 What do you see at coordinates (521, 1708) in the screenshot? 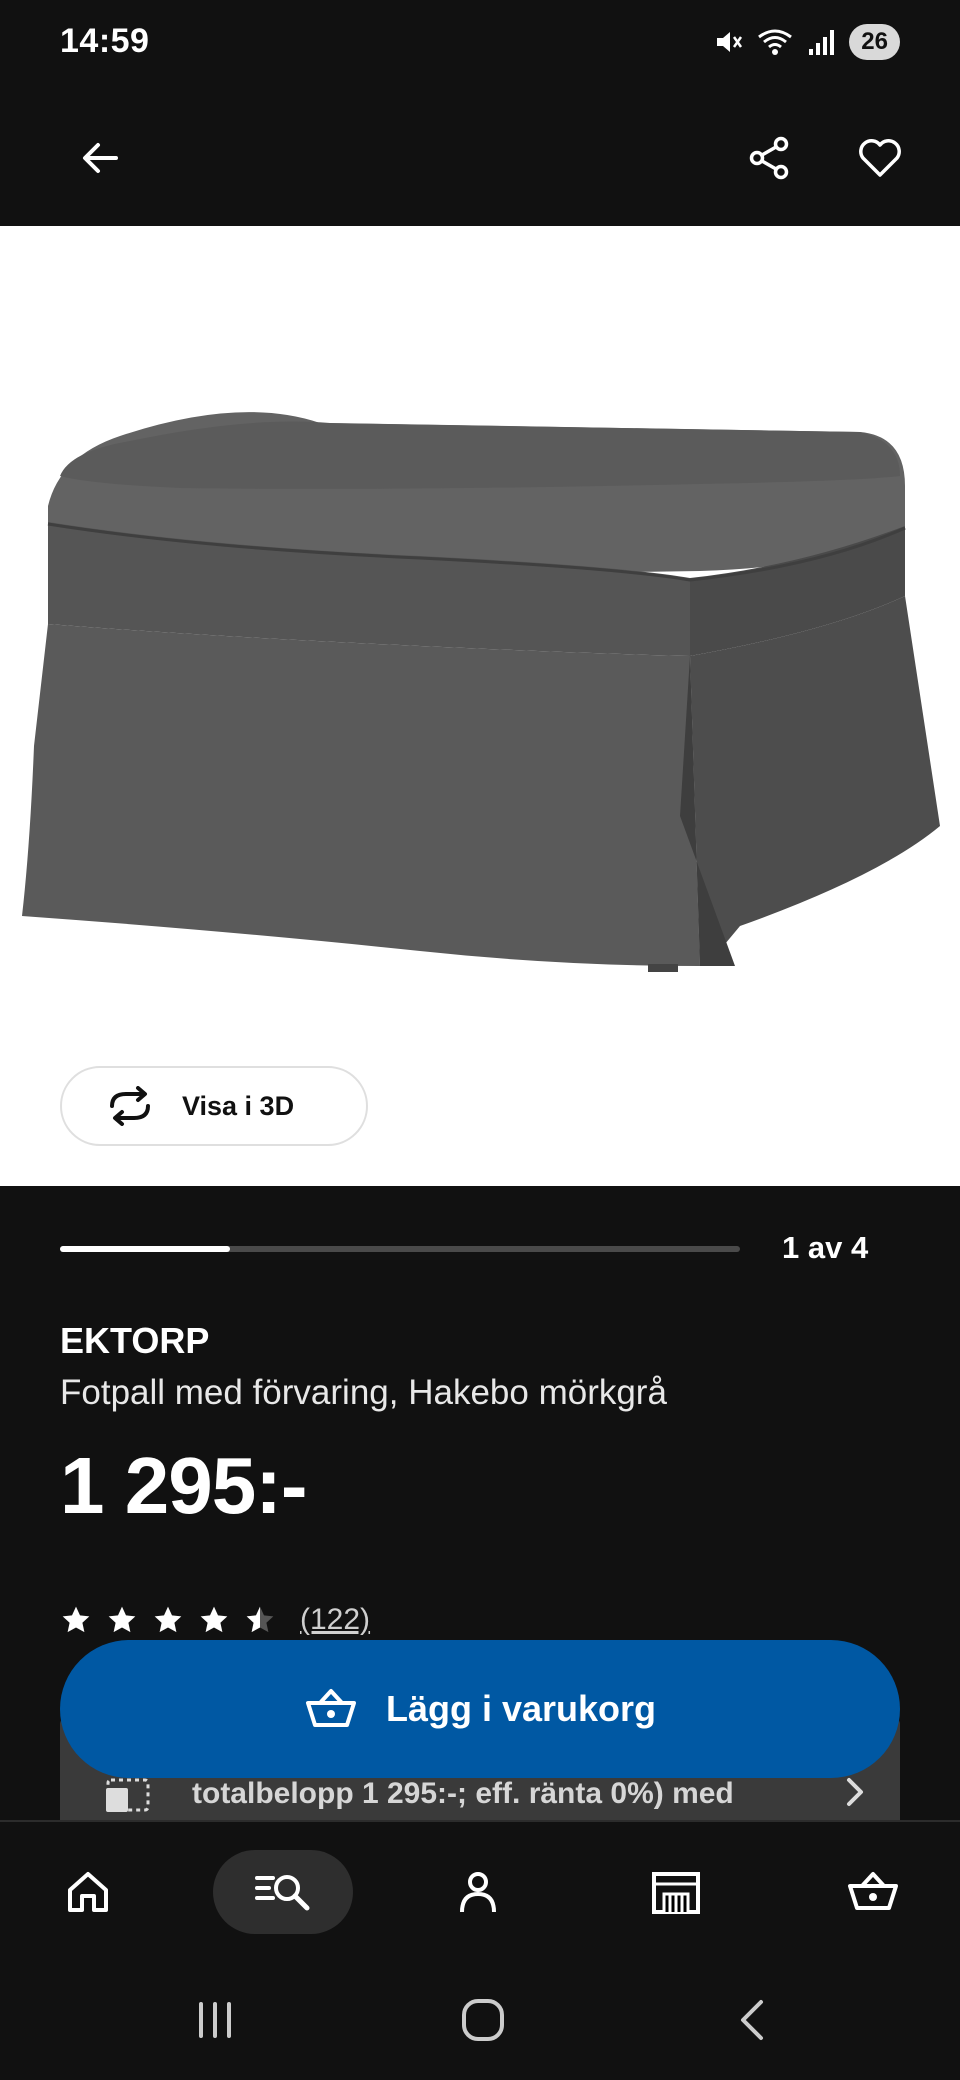
I see `add-to-cart-label: Lägg i varukorg` at bounding box center [521, 1708].